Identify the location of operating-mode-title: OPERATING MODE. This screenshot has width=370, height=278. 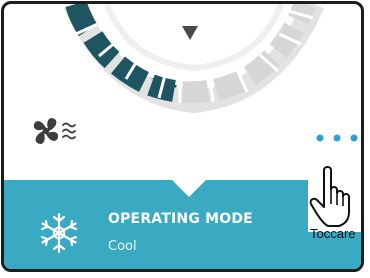
(180, 219).